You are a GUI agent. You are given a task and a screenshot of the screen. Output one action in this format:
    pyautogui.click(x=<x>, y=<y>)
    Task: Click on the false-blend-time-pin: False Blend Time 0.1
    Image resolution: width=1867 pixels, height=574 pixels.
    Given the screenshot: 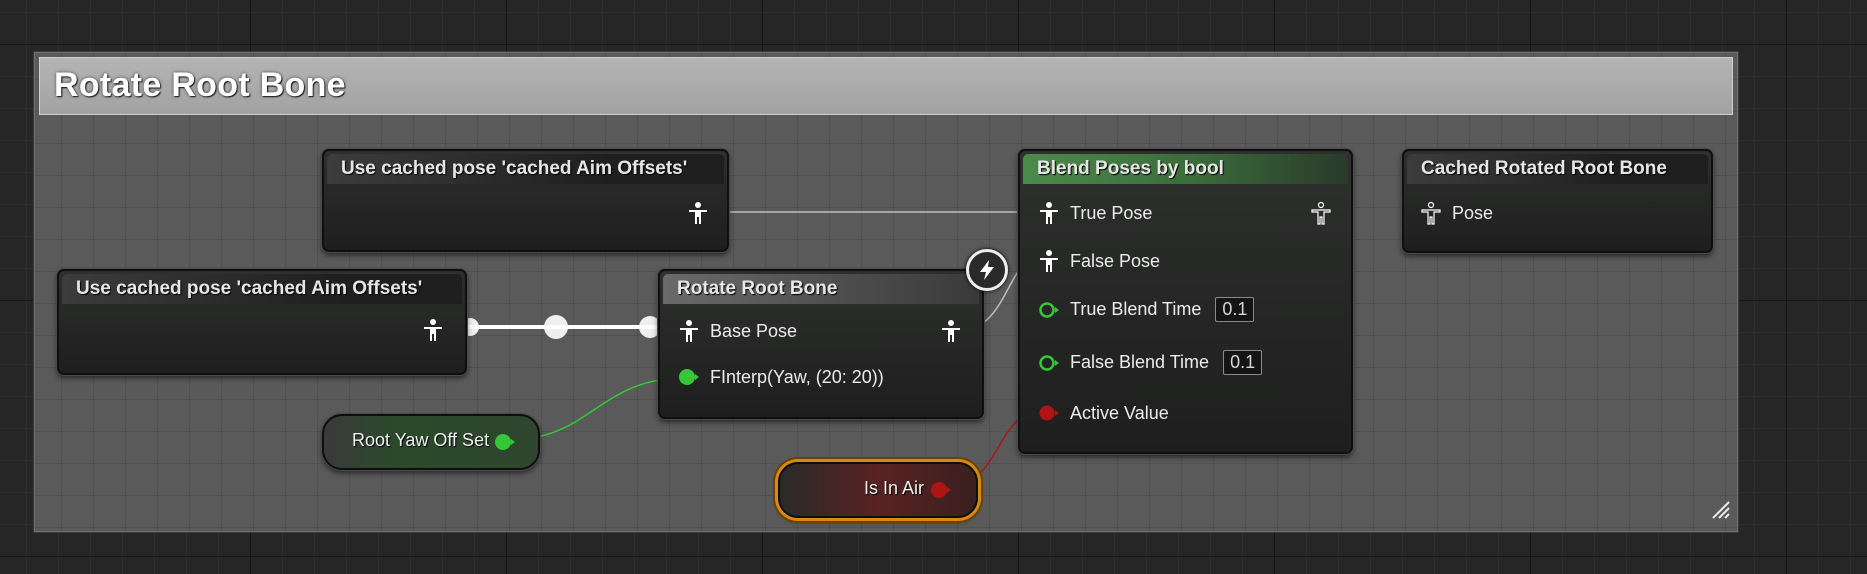 What is the action you would take?
    pyautogui.click(x=1150, y=362)
    